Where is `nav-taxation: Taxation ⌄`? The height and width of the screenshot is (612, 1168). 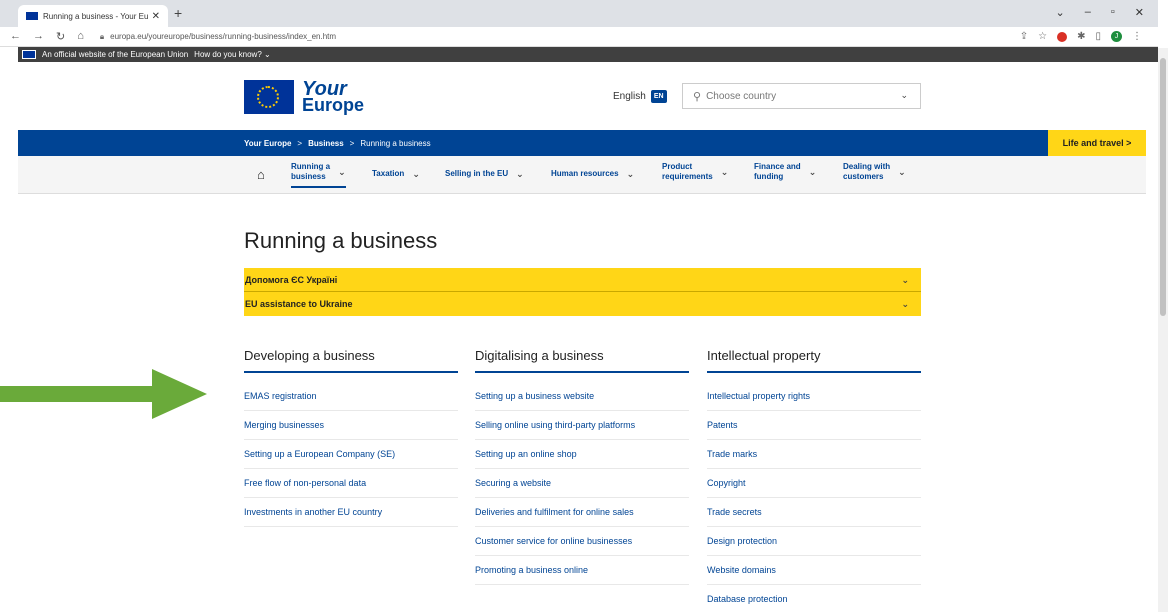 nav-taxation: Taxation ⌄ is located at coordinates (396, 174).